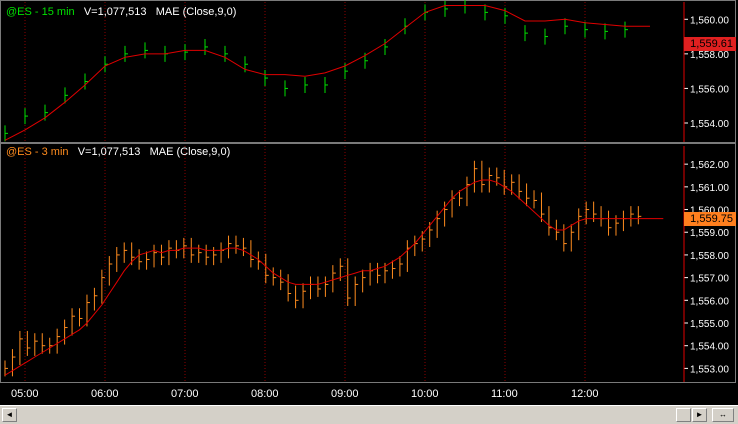 Image resolution: width=738 pixels, height=424 pixels. Describe the element at coordinates (709, 301) in the screenshot. I see `bottom-ytick-label: 1,556.00` at that location.